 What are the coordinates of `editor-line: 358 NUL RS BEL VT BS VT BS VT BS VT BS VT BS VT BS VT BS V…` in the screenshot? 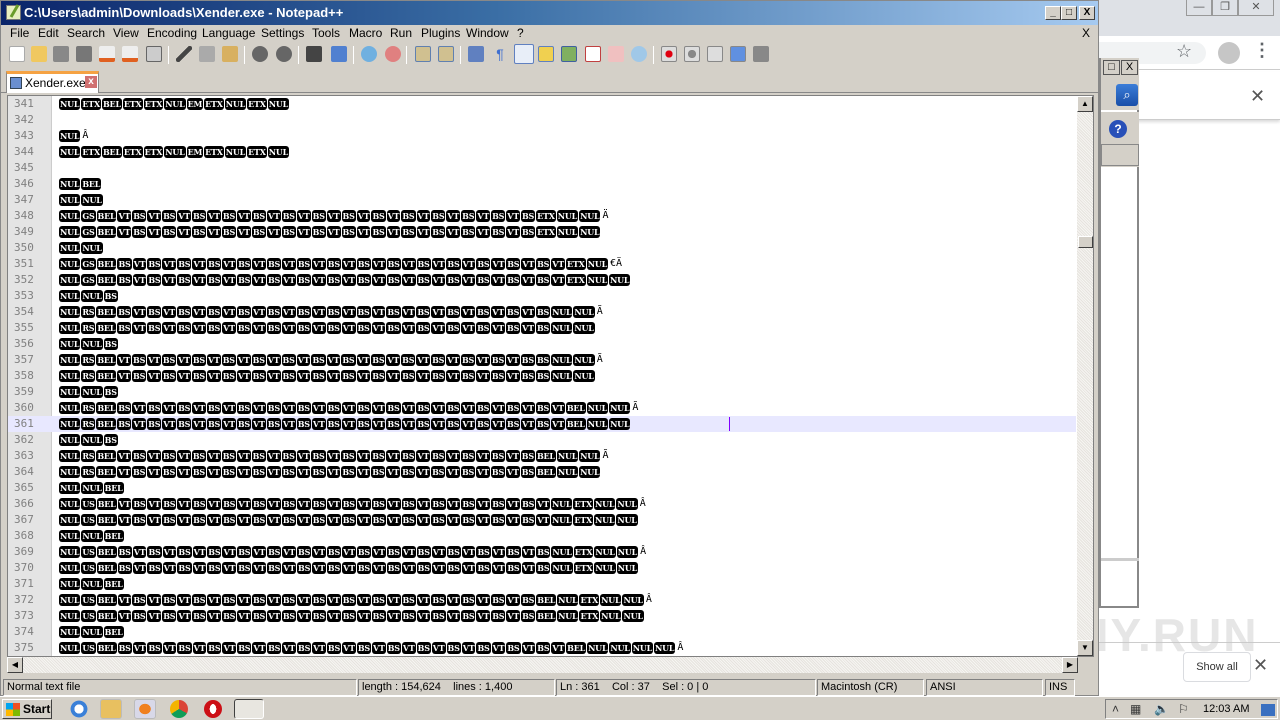 It's located at (542, 376).